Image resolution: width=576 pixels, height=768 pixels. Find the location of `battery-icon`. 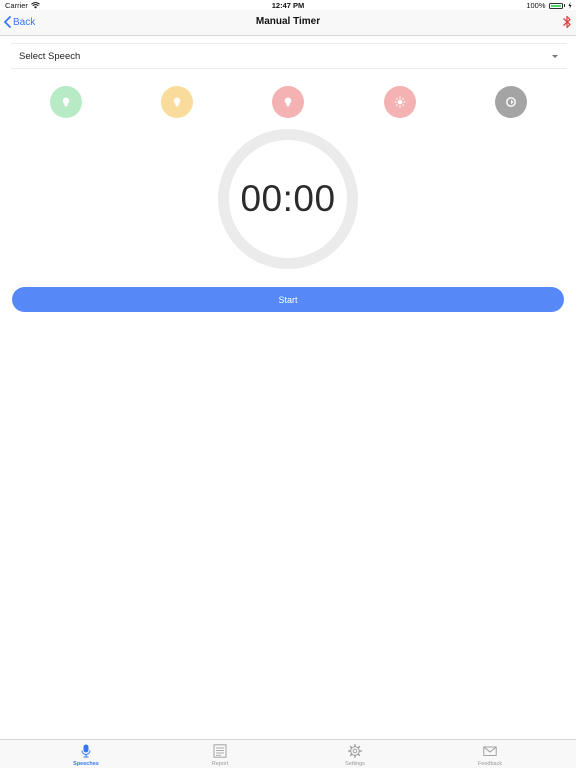

battery-icon is located at coordinates (555, 5).